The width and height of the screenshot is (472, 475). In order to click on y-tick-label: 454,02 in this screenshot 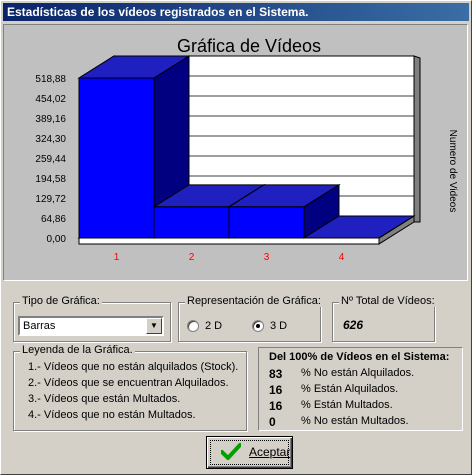, I will do `click(50, 99)`.